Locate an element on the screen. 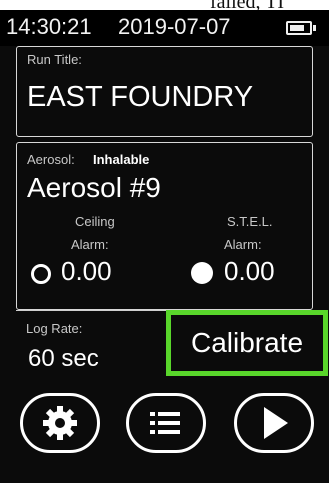 The height and width of the screenshot is (483, 329). ceiling-label: Ceiling is located at coordinates (95, 221).